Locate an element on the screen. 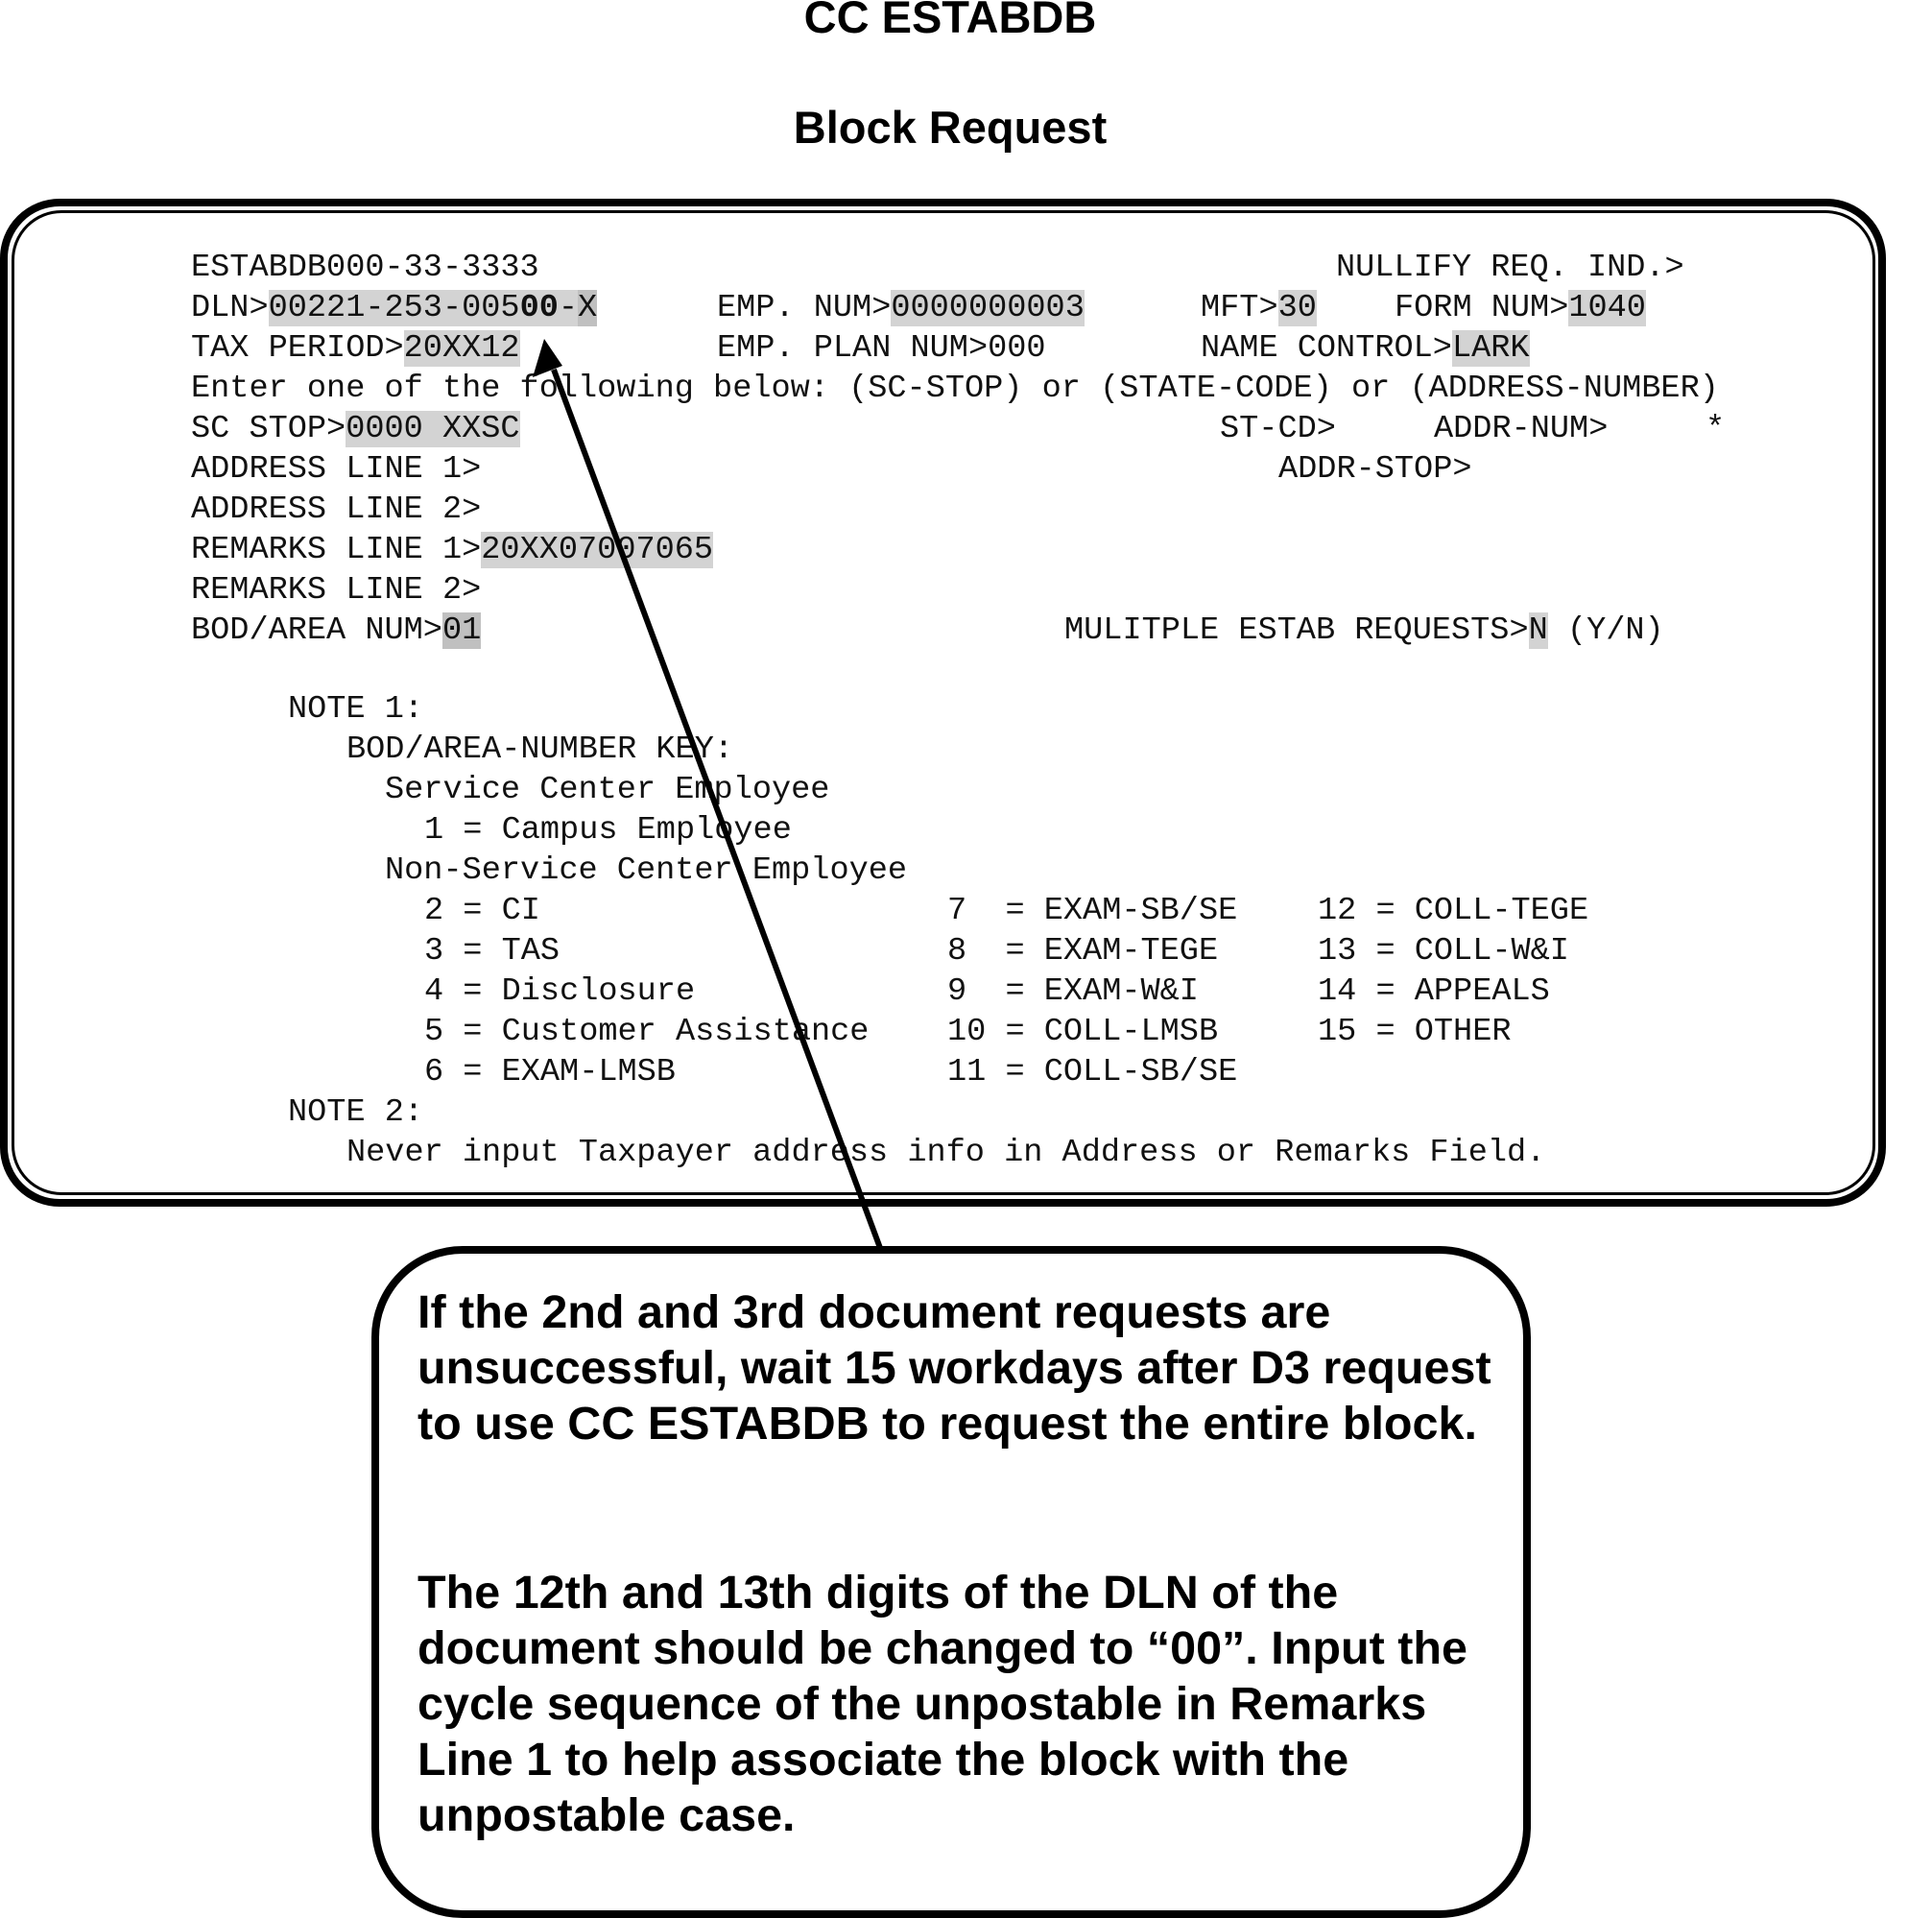 The image size is (1932, 1918). remarks-line-1-value: 20XX07007065 is located at coordinates (597, 550).